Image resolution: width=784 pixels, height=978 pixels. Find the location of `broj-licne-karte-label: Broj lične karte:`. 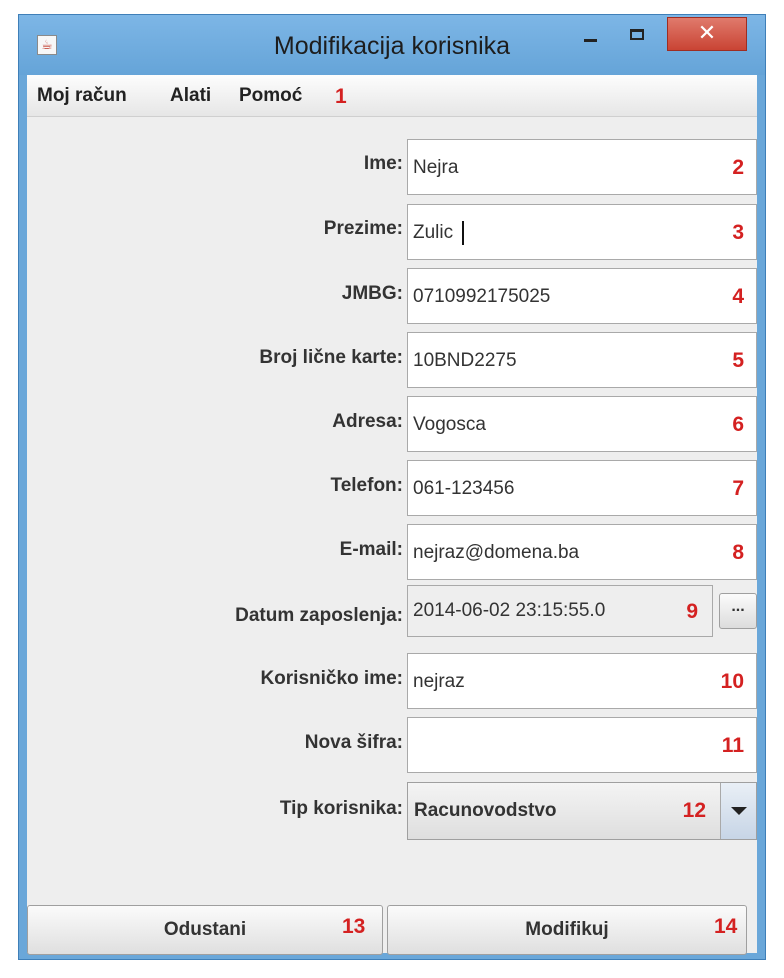

broj-licne-karte-label: Broj lične karte: is located at coordinates (331, 357).